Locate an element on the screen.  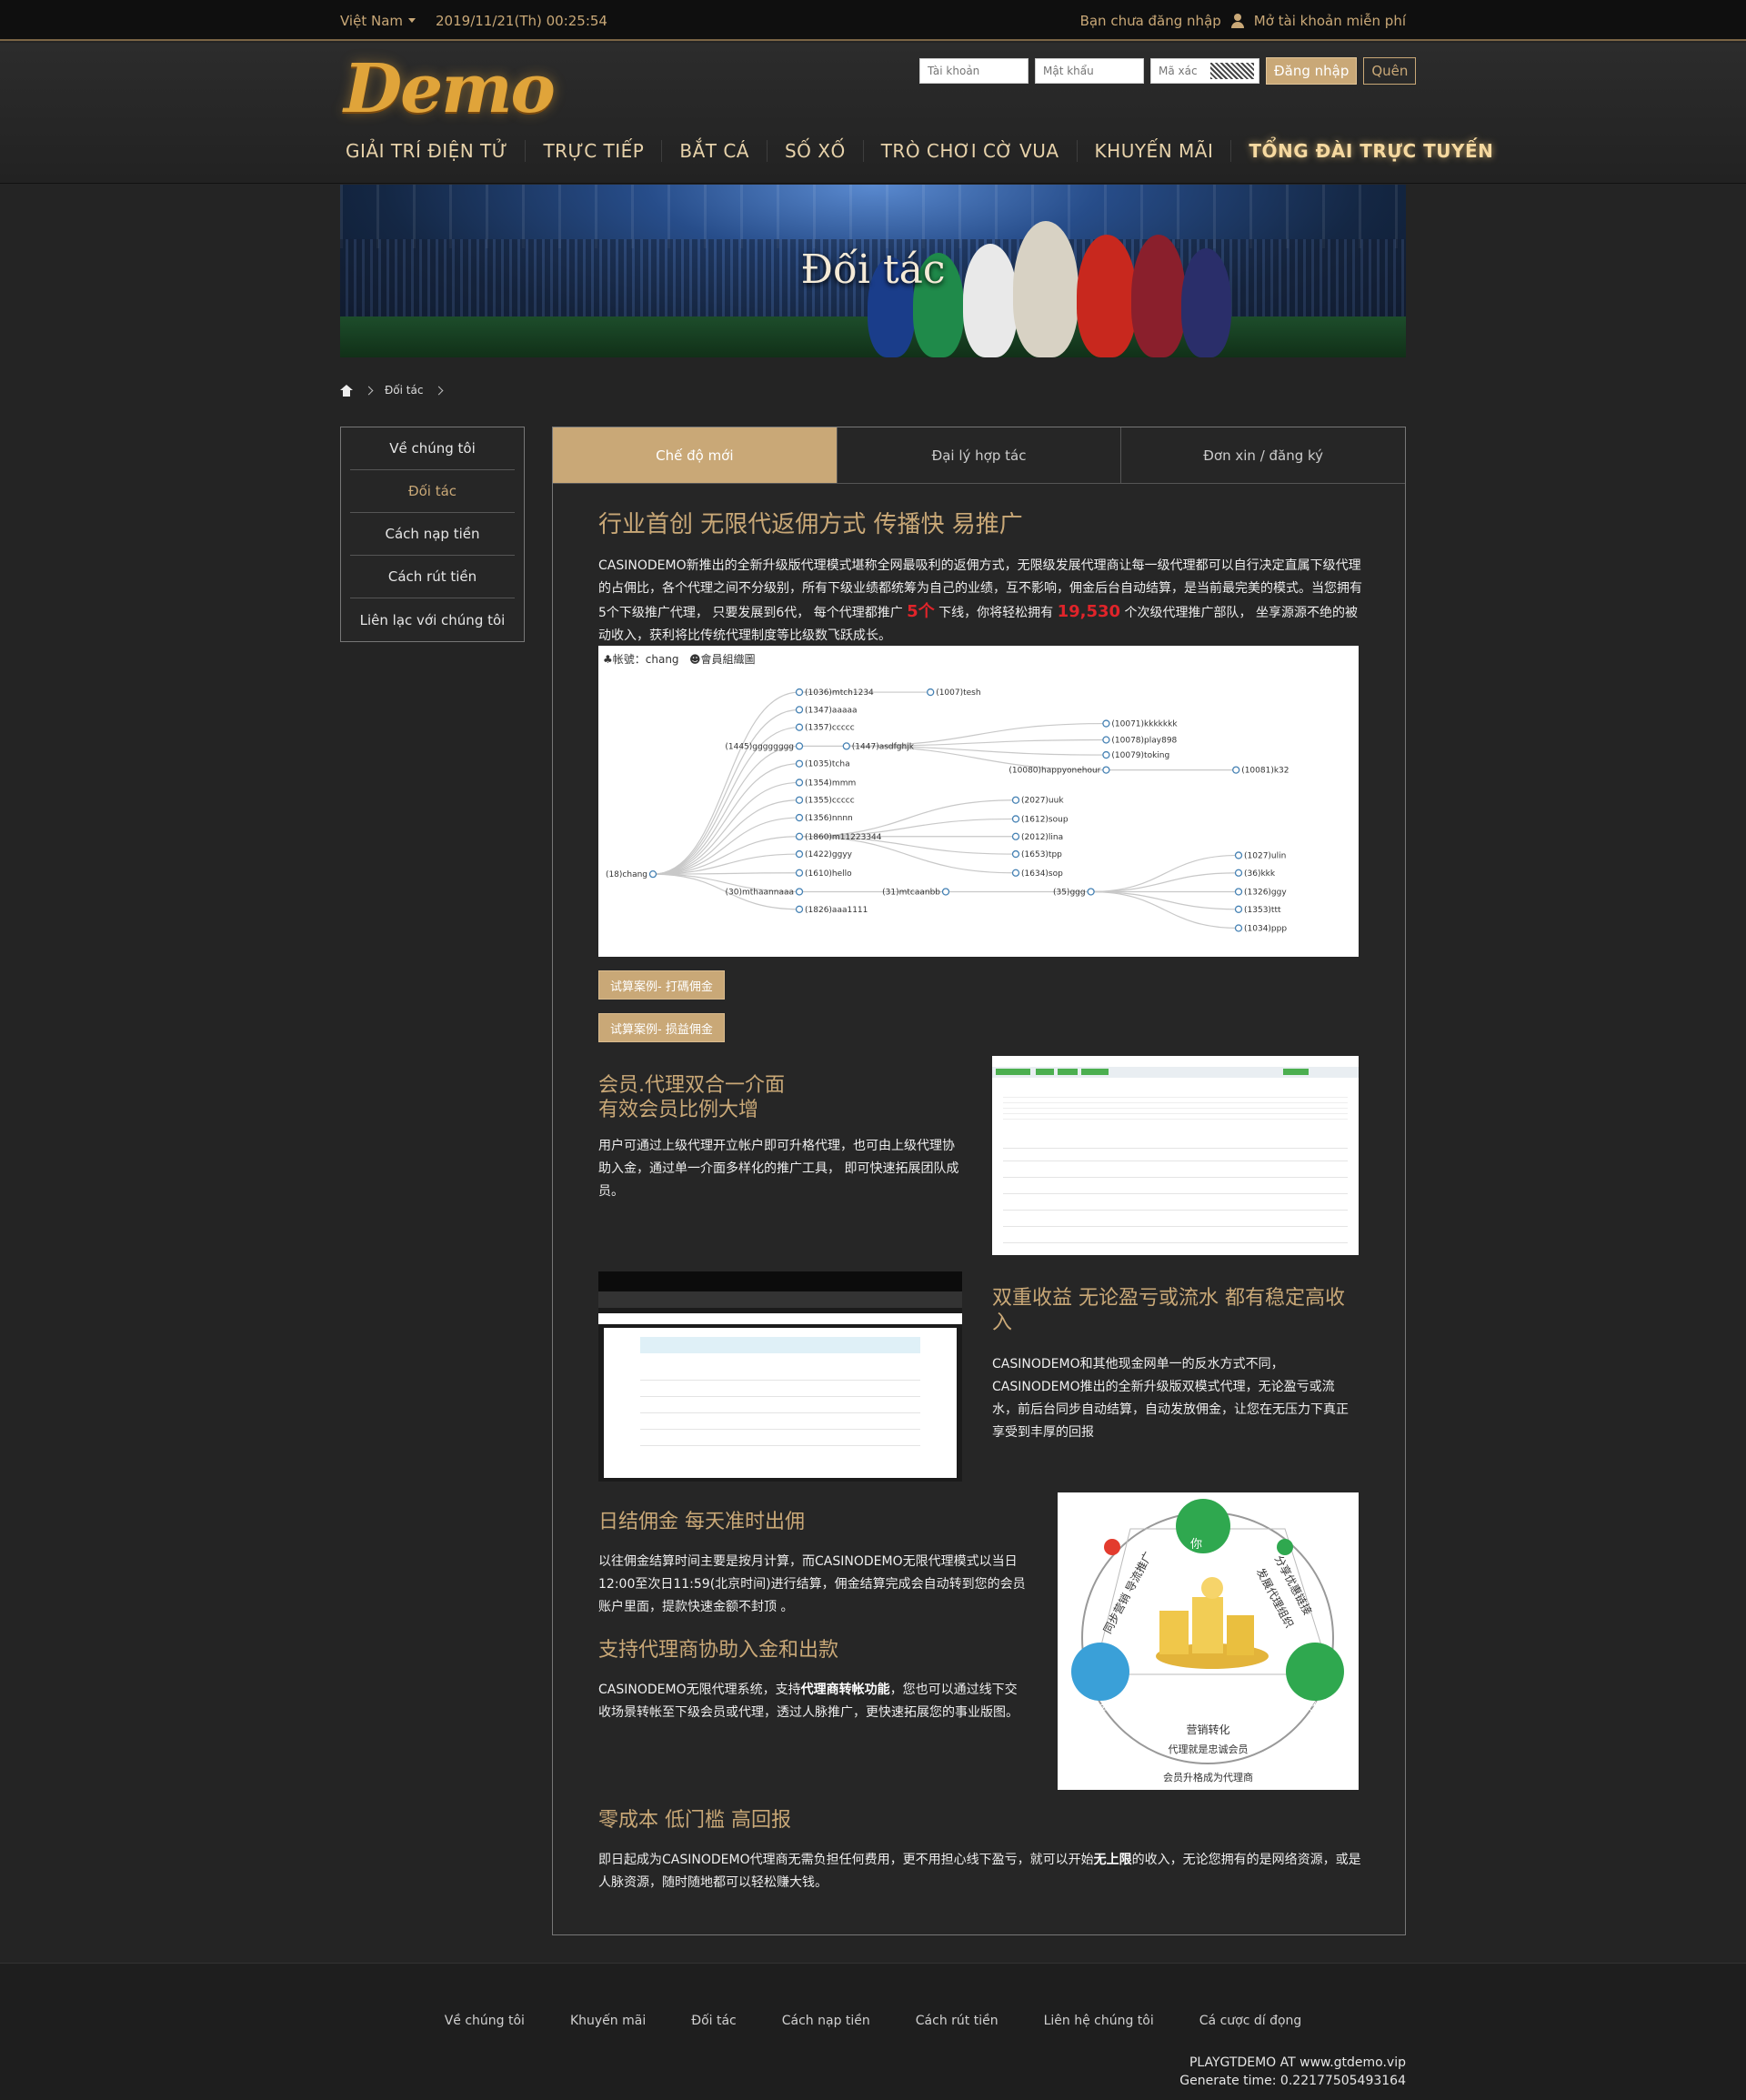
footer-link-contact: Liên hệ chúng tôi is located at coordinates (1099, 2021).